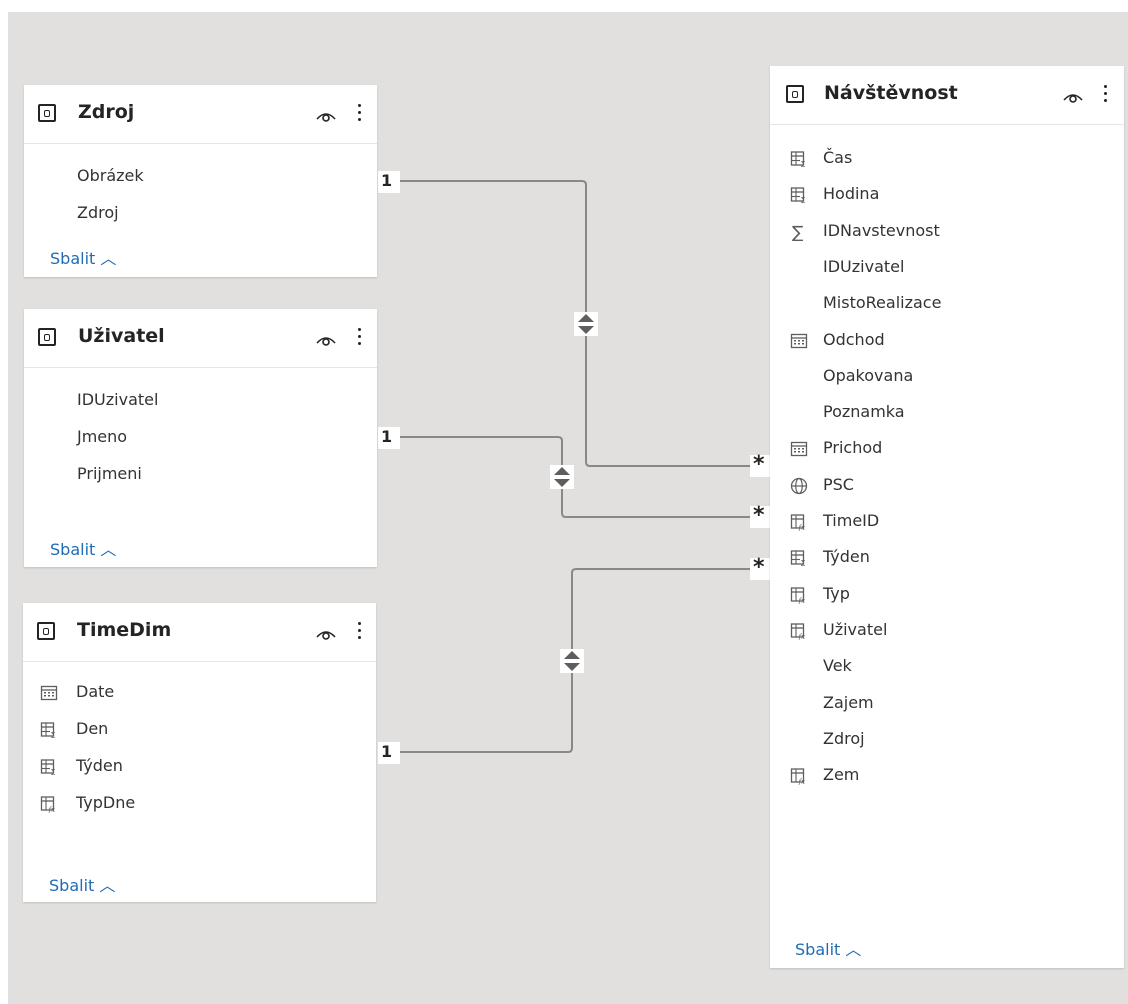 The image size is (1128, 1004). Describe the element at coordinates (102, 436) in the screenshot. I see `field-row: Jmeno` at that location.